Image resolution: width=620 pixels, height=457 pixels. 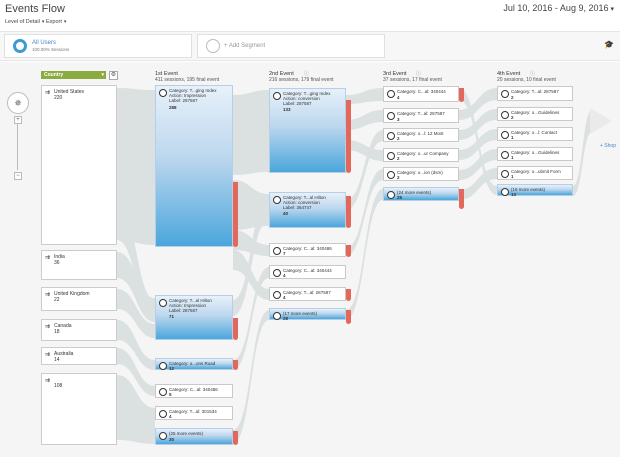 What do you see at coordinates (18, 103) in the screenshot?
I see `pan-control: ✵` at bounding box center [18, 103].